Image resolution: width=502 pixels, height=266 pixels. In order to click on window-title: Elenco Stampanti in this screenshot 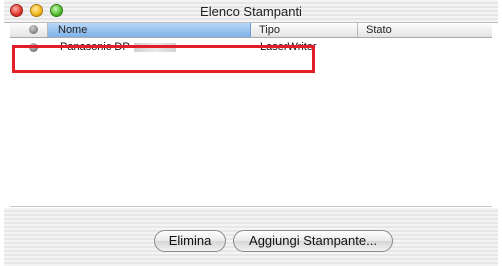, I will do `click(251, 11)`.